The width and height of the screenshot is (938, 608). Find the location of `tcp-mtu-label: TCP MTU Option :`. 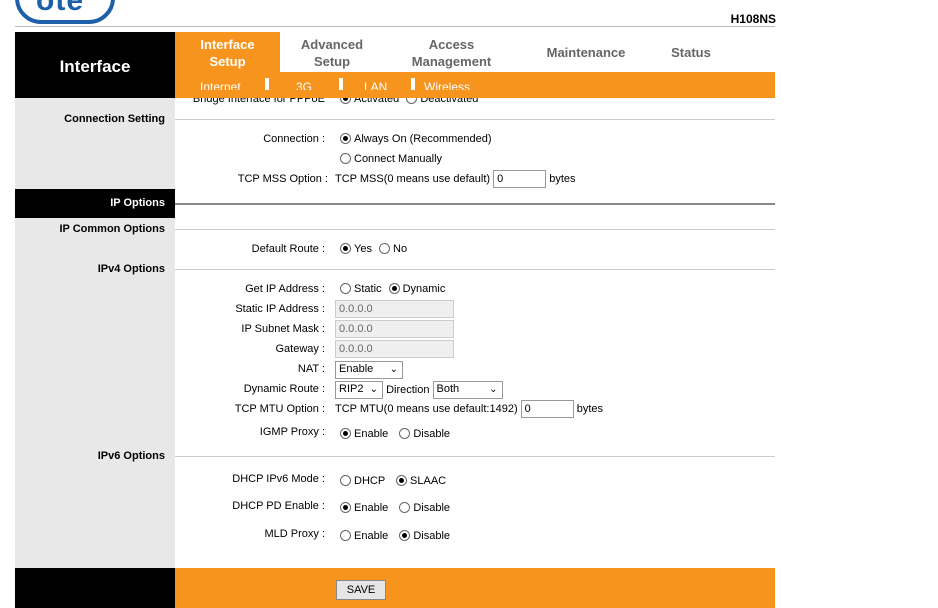

tcp-mtu-label: TCP MTU Option : is located at coordinates (279, 409).